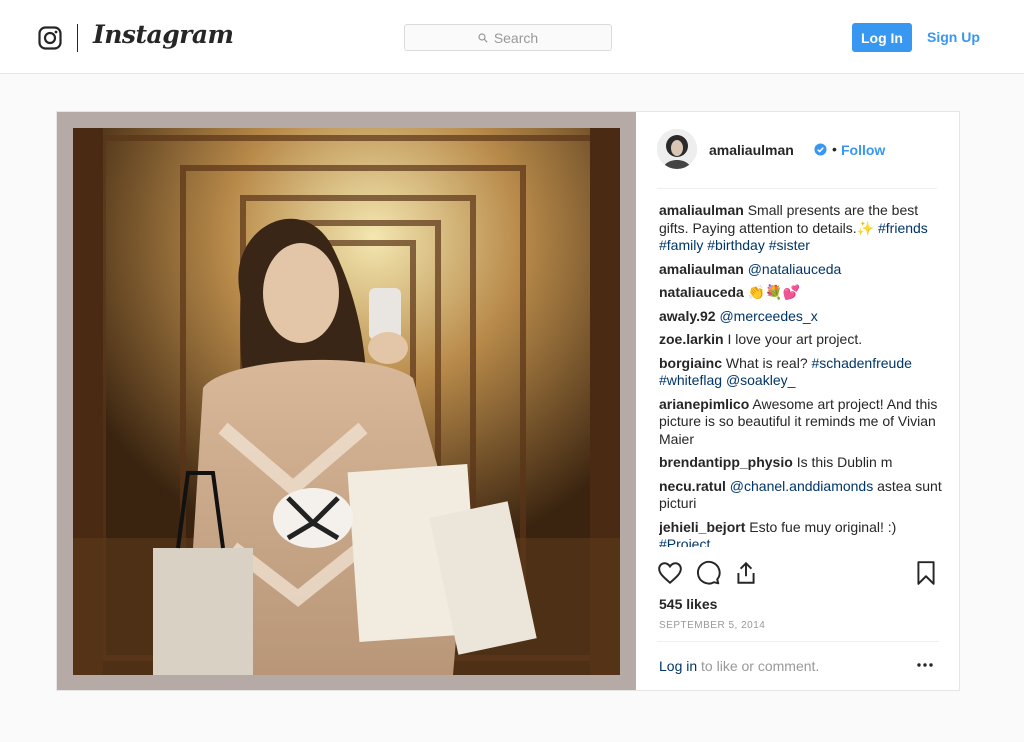 Image resolution: width=1024 pixels, height=742 pixels. I want to click on search-input: Search, so click(508, 37).